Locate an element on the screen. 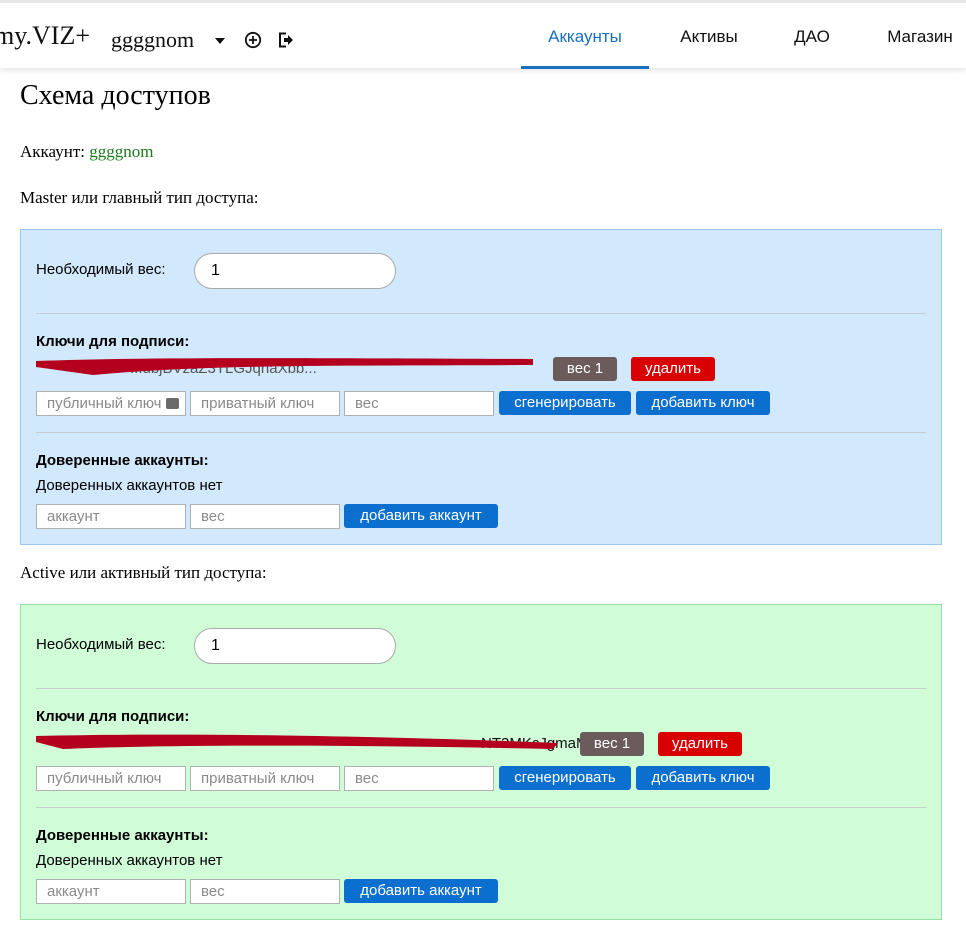 The height and width of the screenshot is (928, 966). page-title: Схема доступов is located at coordinates (115, 95).